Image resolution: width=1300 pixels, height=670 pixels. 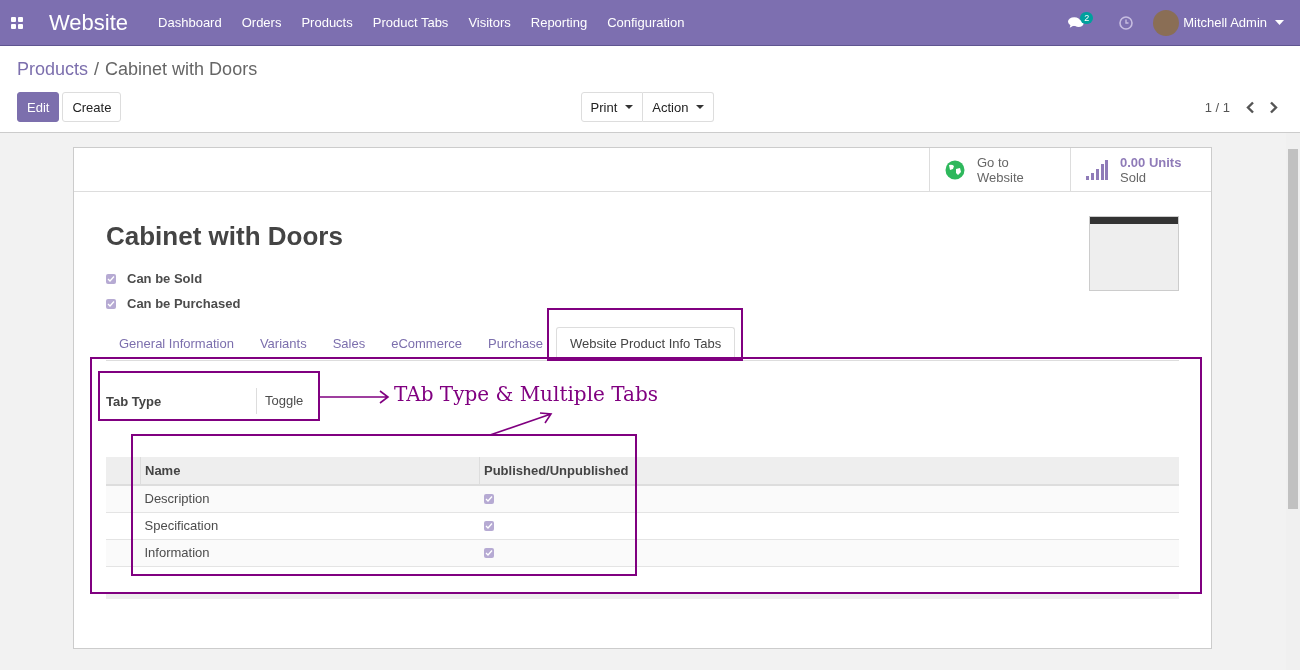 What do you see at coordinates (310, 498) in the screenshot?
I see `table-cell: Description` at bounding box center [310, 498].